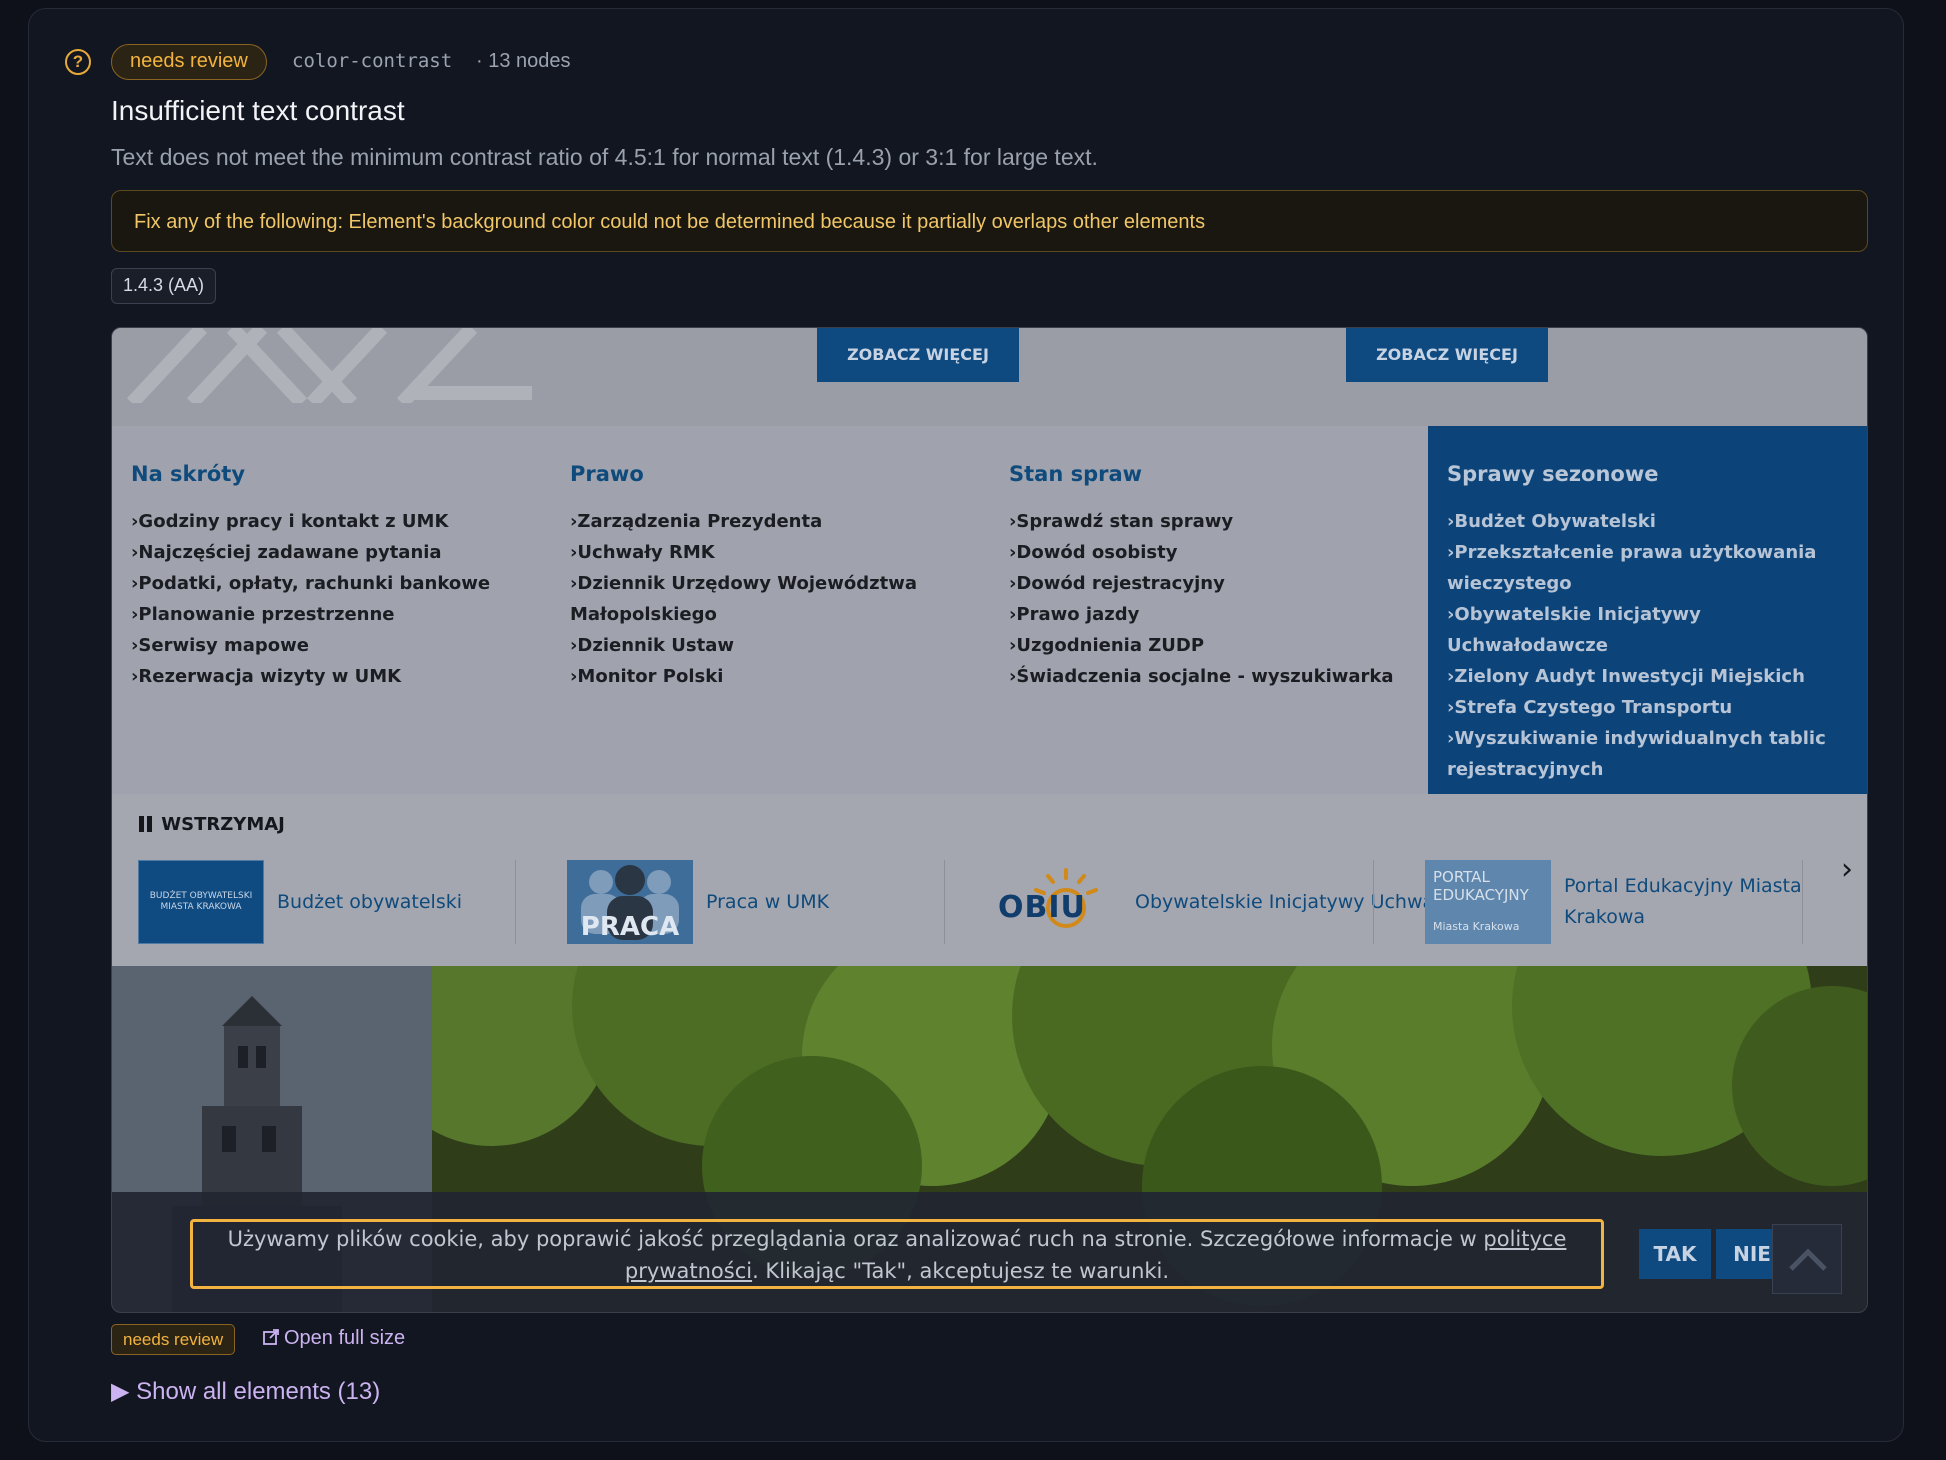 This screenshot has height=1460, width=1946. I want to click on thumb-text: BUDŻET OBYWATELSKI MIASTA KRAKOWA, so click(201, 901).